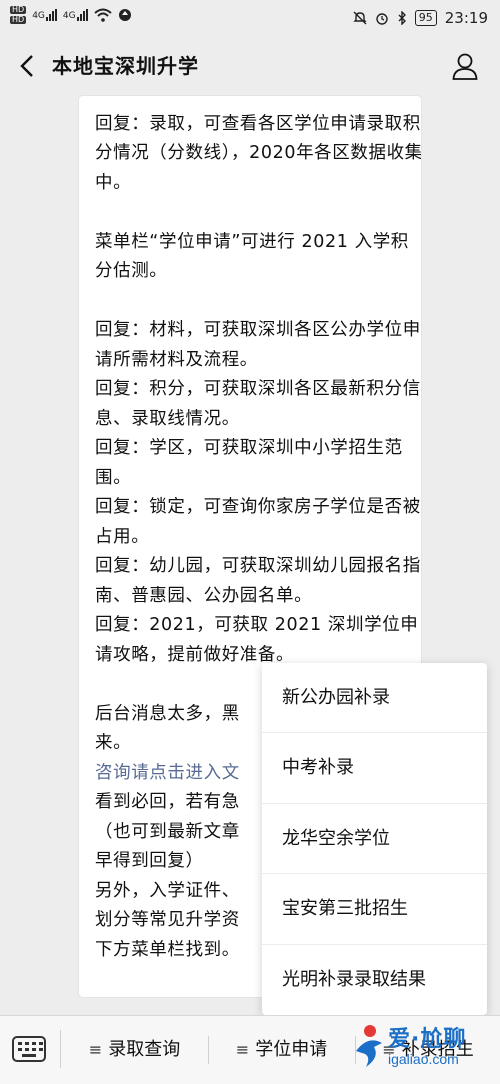  Describe the element at coordinates (291, 1049) in the screenshot. I see `menu-button-label: 学位申请` at that location.